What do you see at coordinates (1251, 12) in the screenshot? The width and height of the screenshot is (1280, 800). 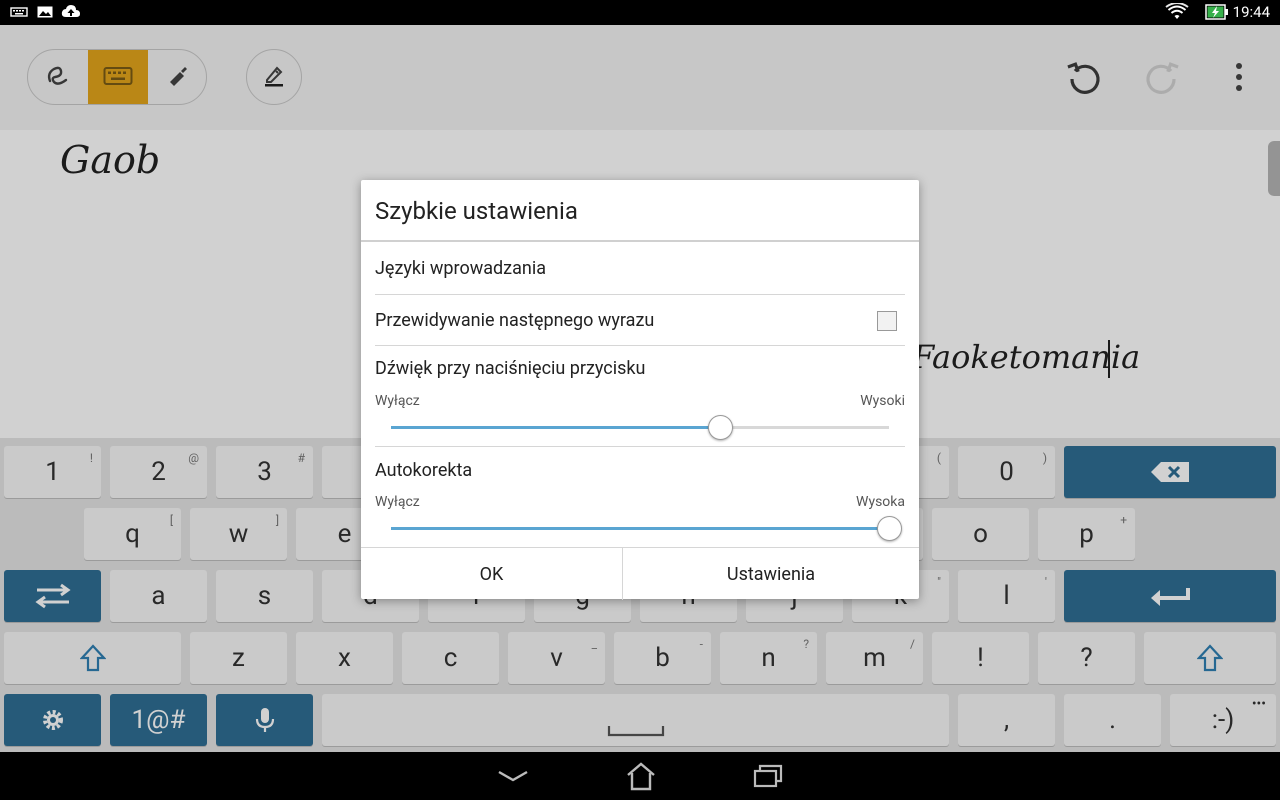 I see `clock: 19:44` at bounding box center [1251, 12].